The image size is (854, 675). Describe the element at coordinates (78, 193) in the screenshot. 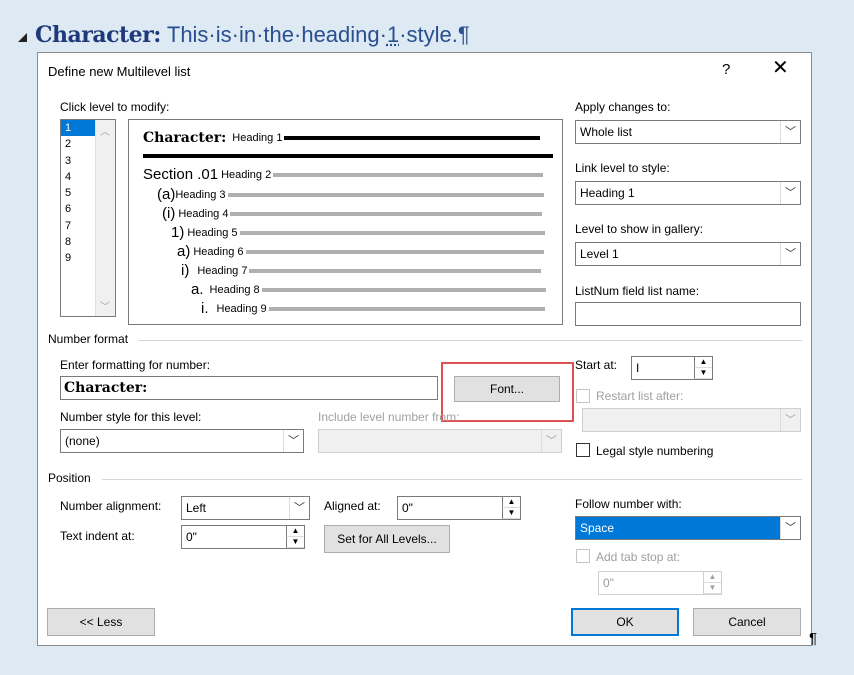

I see `level-item: 5` at that location.